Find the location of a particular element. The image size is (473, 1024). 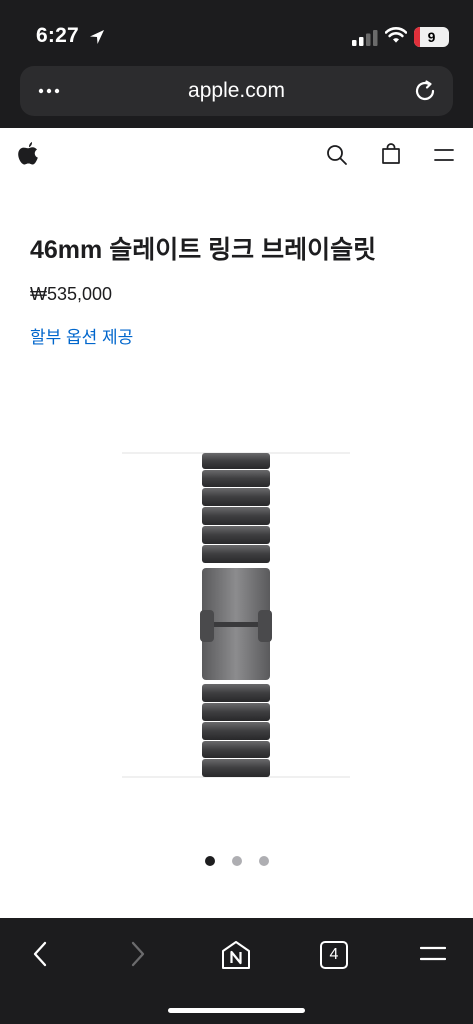

bag-icon is located at coordinates (391, 154).